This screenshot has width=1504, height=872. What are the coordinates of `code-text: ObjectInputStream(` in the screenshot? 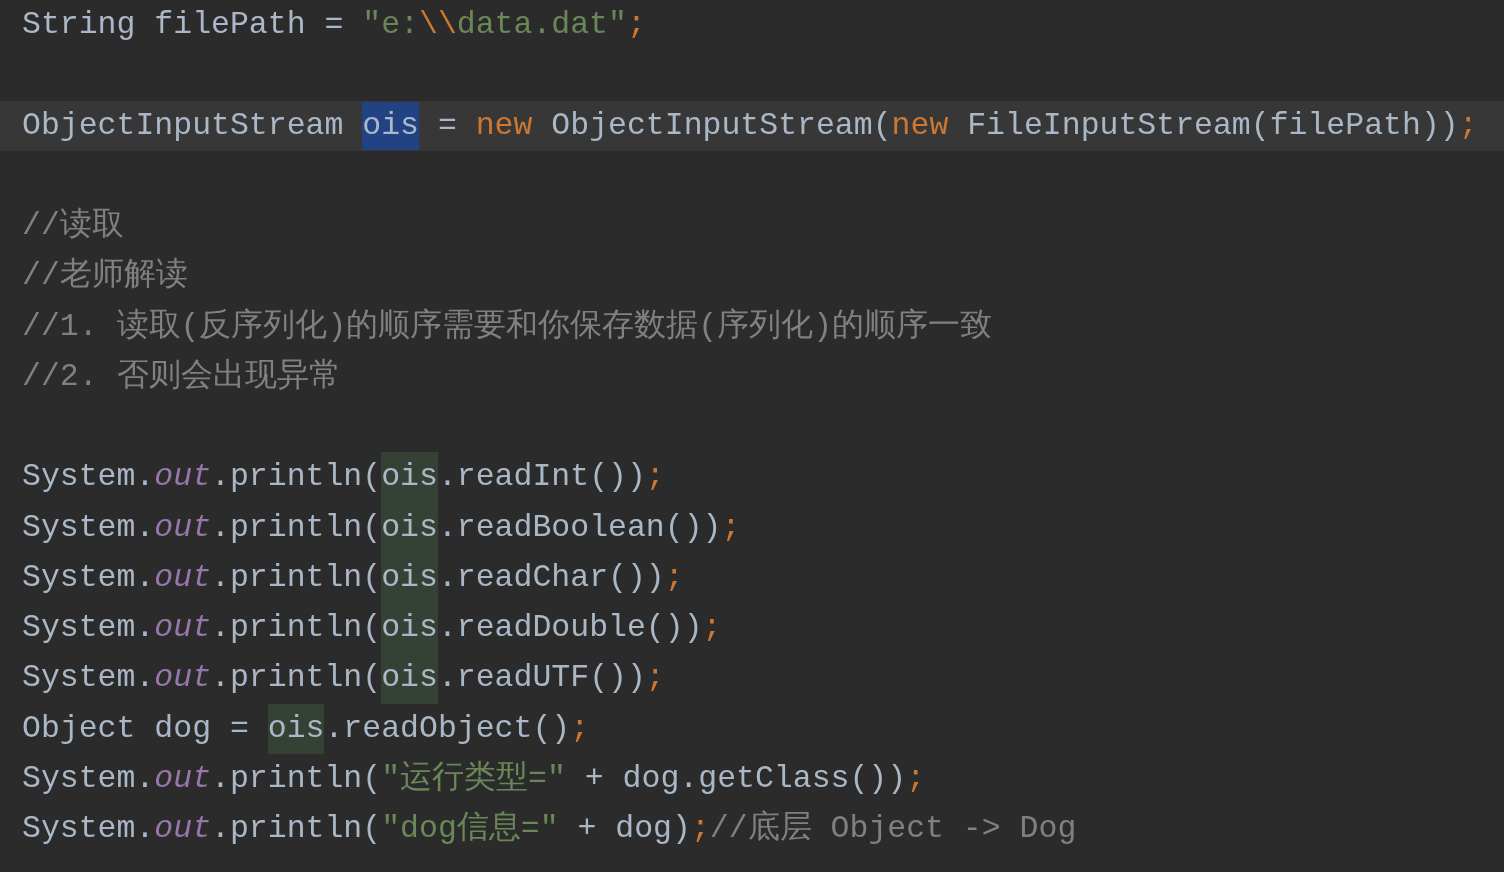 It's located at (721, 125).